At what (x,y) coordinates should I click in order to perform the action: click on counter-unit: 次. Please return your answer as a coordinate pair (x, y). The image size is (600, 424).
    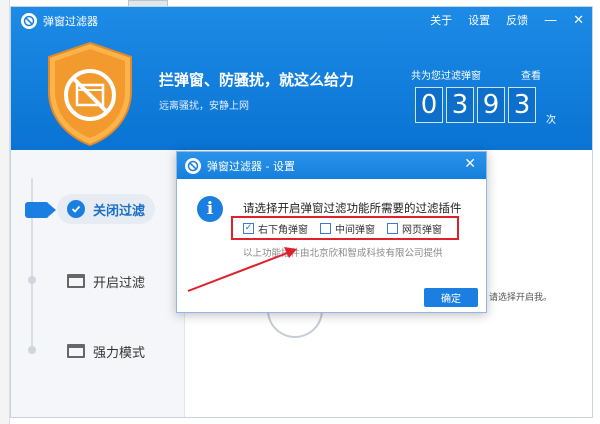
    Looking at the image, I should click on (551, 120).